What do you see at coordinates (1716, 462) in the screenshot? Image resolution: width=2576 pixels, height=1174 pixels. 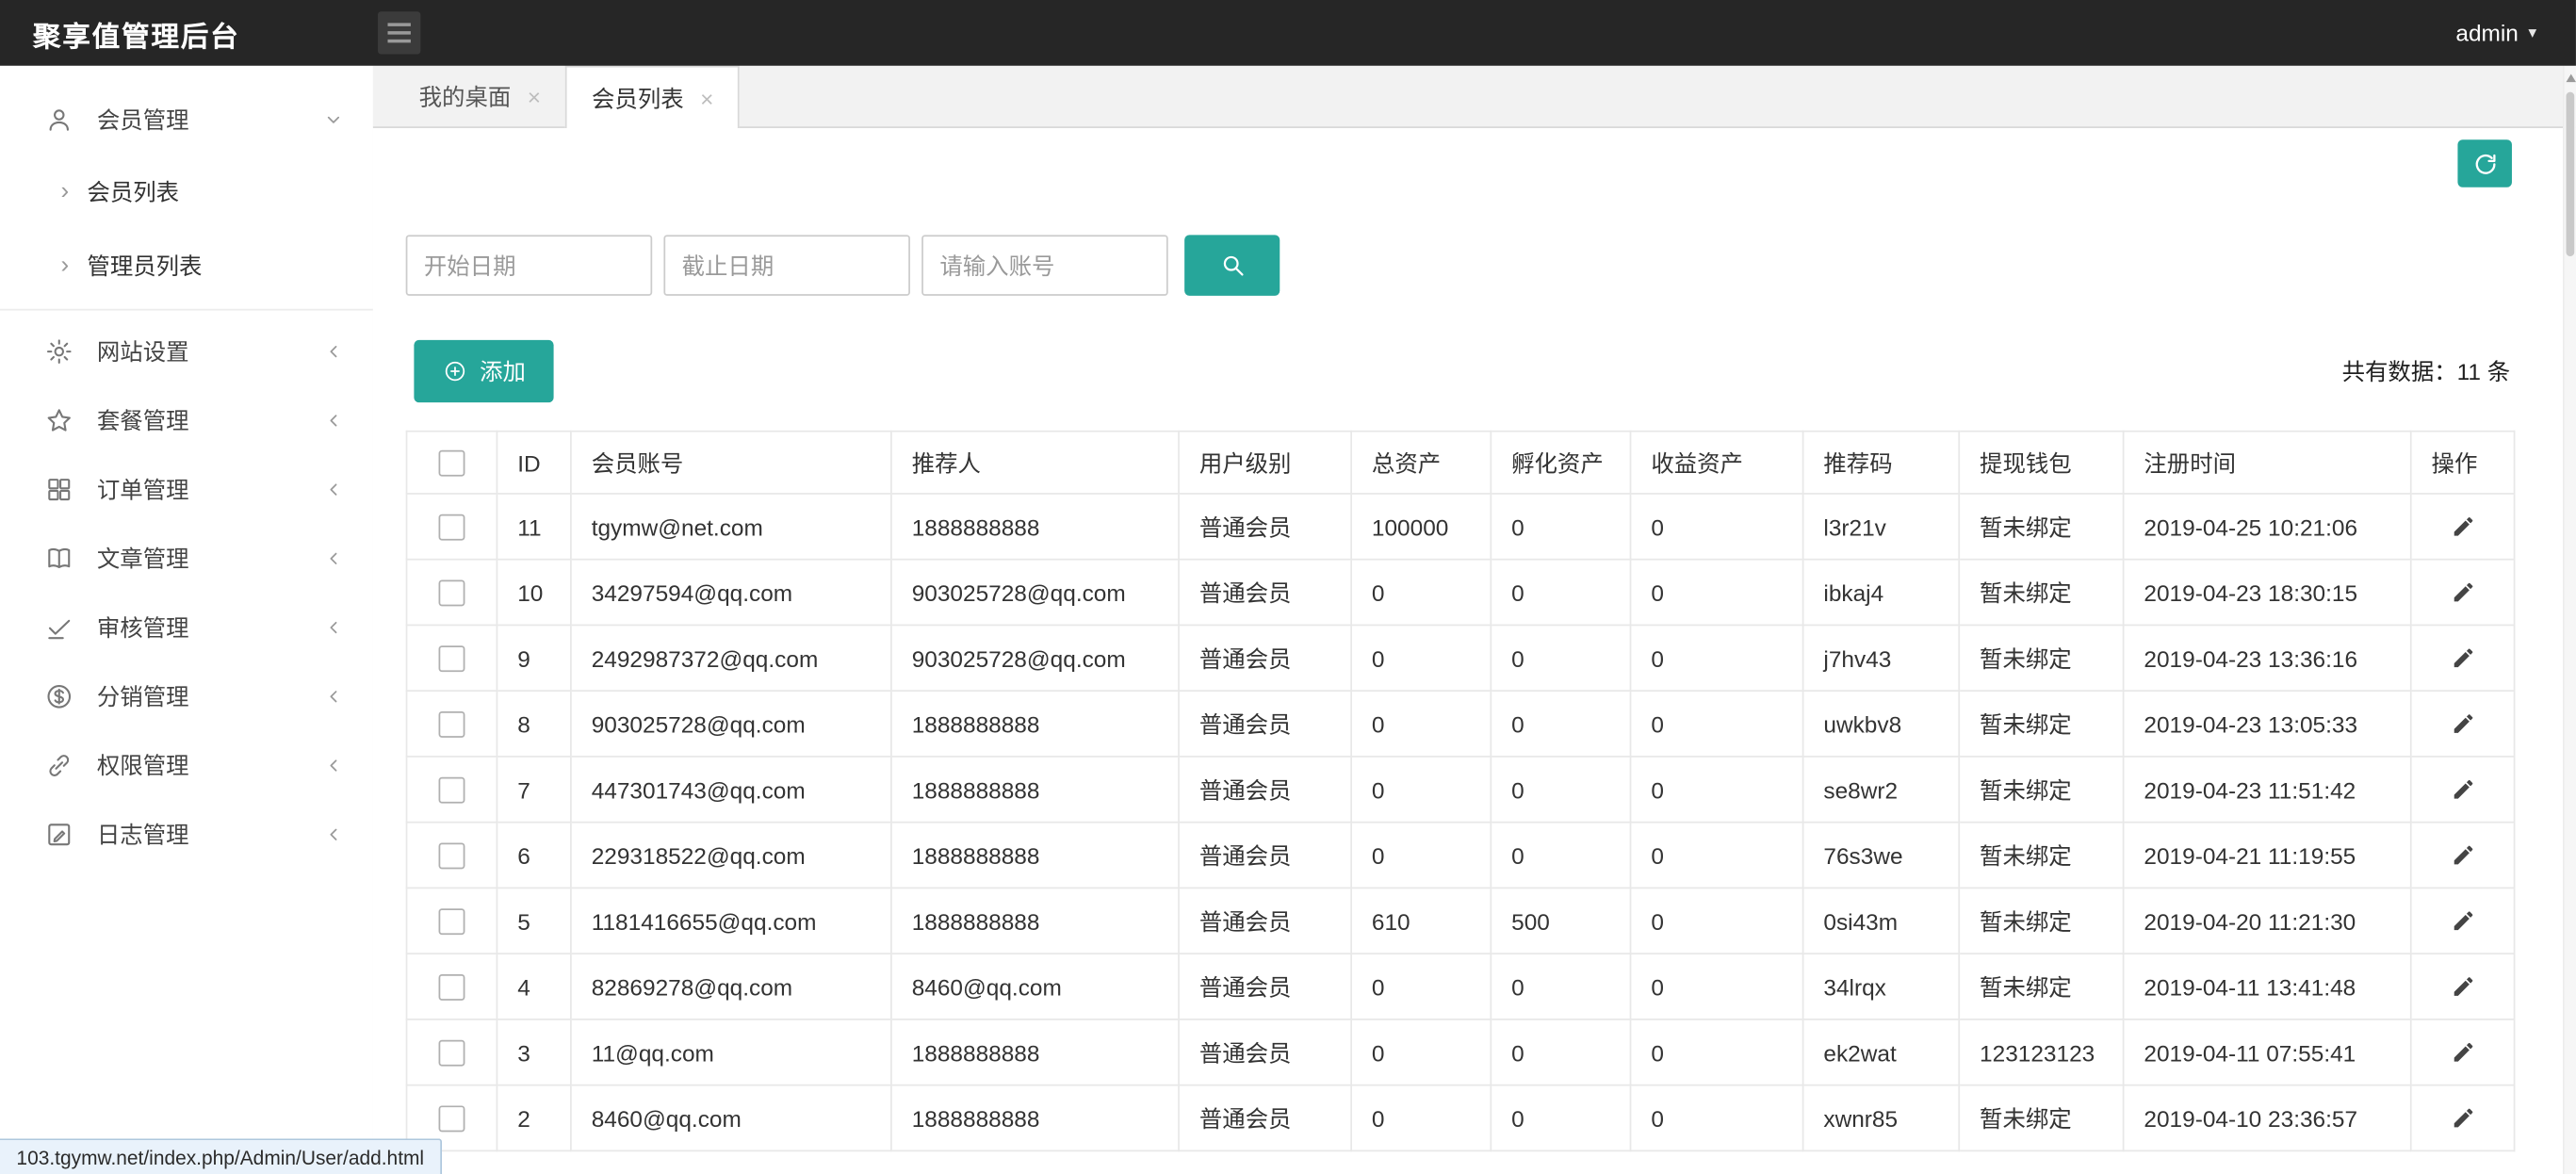 I see `column-header: 收益资产` at bounding box center [1716, 462].